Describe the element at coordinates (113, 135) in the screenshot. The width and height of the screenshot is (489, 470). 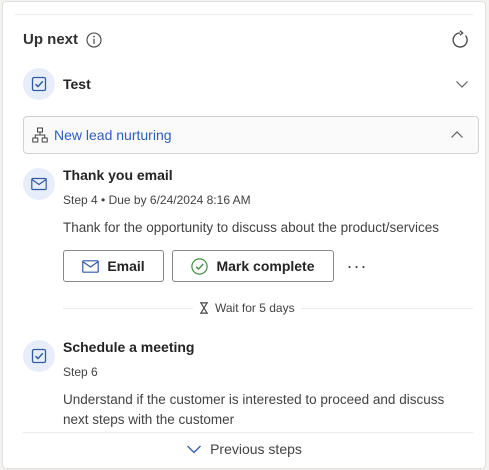
I see `sequence-name-link: New lead nurturing` at that location.